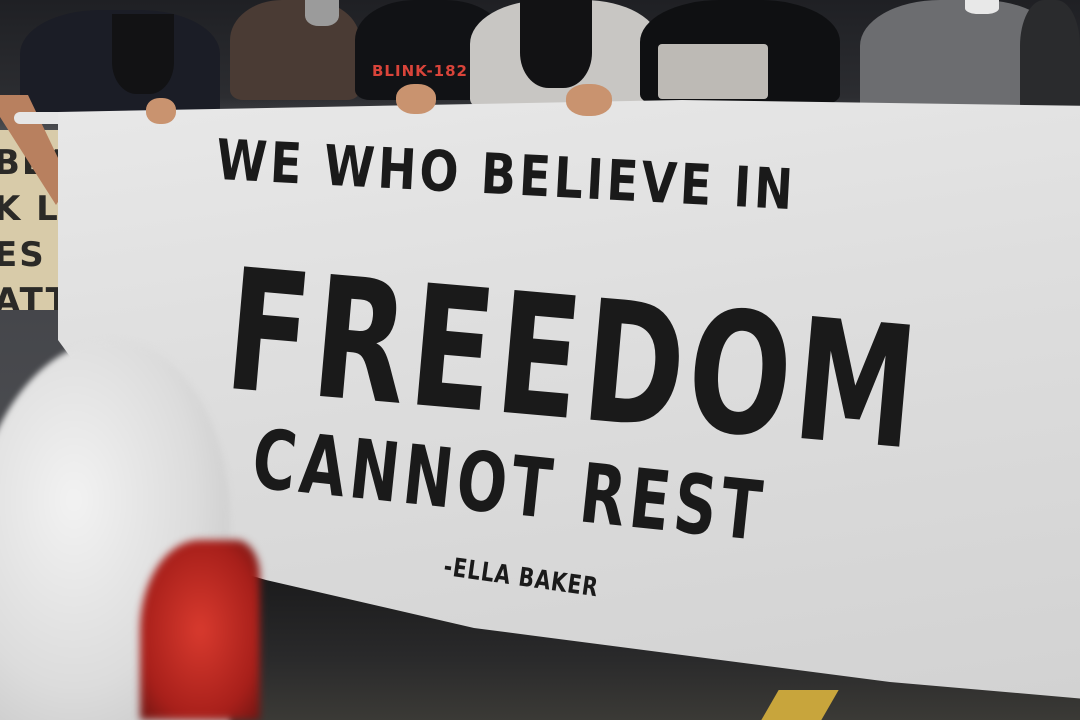  Describe the element at coordinates (200, 630) in the screenshot. I see `car-taillight` at that location.